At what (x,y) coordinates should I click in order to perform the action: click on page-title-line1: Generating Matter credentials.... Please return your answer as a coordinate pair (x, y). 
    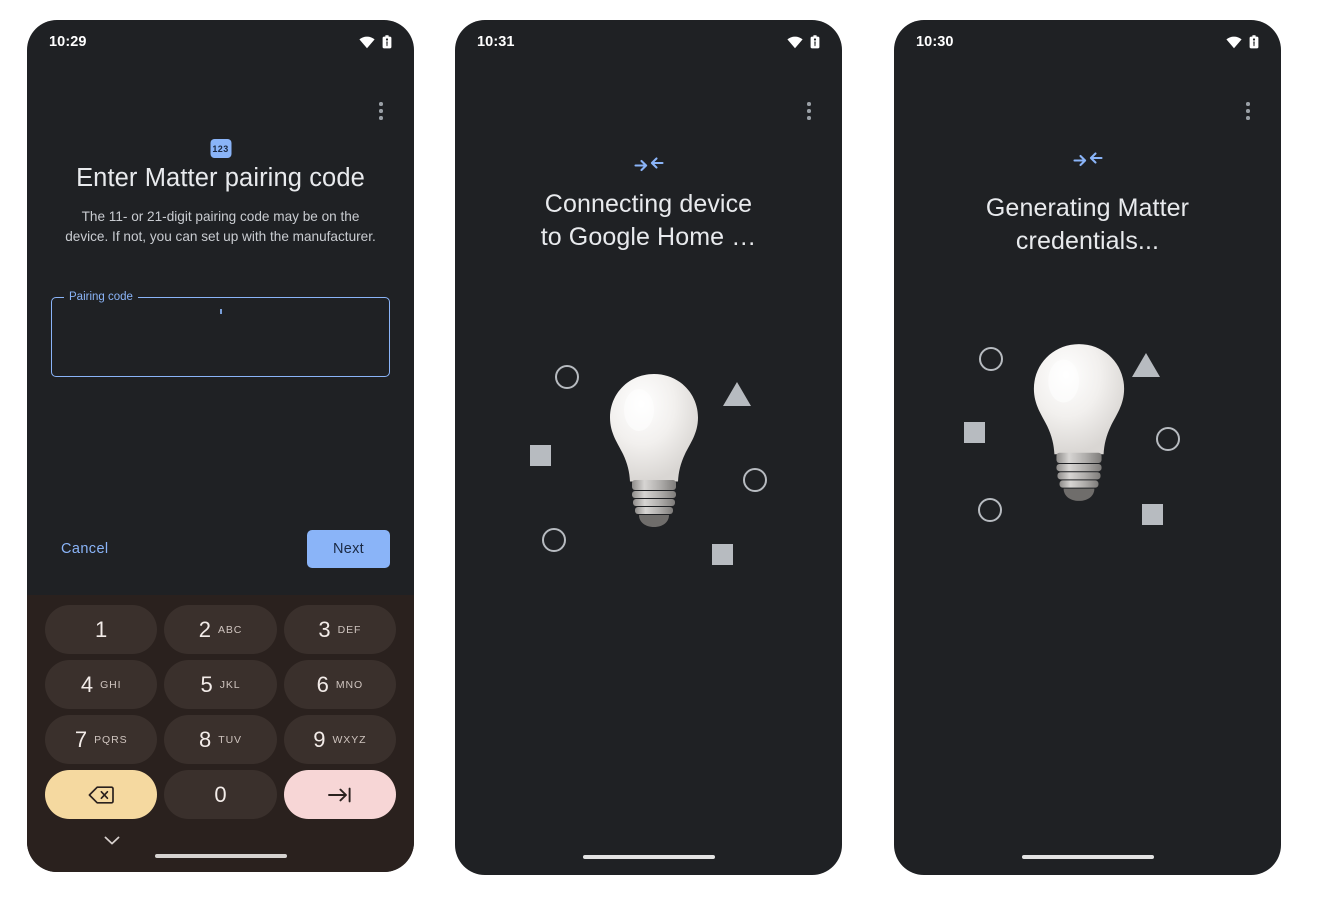
    Looking at the image, I should click on (1087, 224).